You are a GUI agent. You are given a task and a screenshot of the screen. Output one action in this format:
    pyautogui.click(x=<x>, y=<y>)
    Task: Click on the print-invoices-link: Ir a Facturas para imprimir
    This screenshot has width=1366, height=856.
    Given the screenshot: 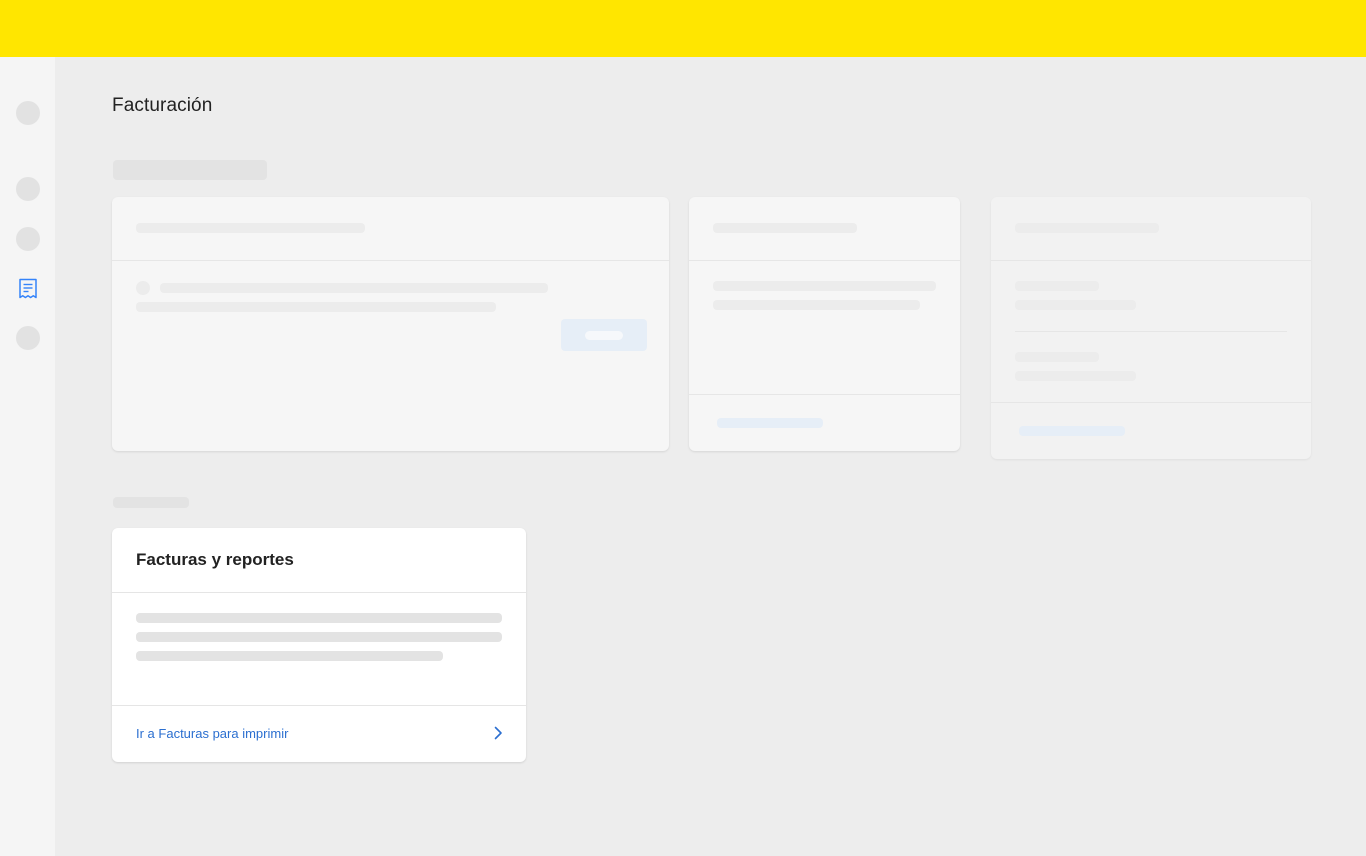 What is the action you would take?
    pyautogui.click(x=212, y=733)
    